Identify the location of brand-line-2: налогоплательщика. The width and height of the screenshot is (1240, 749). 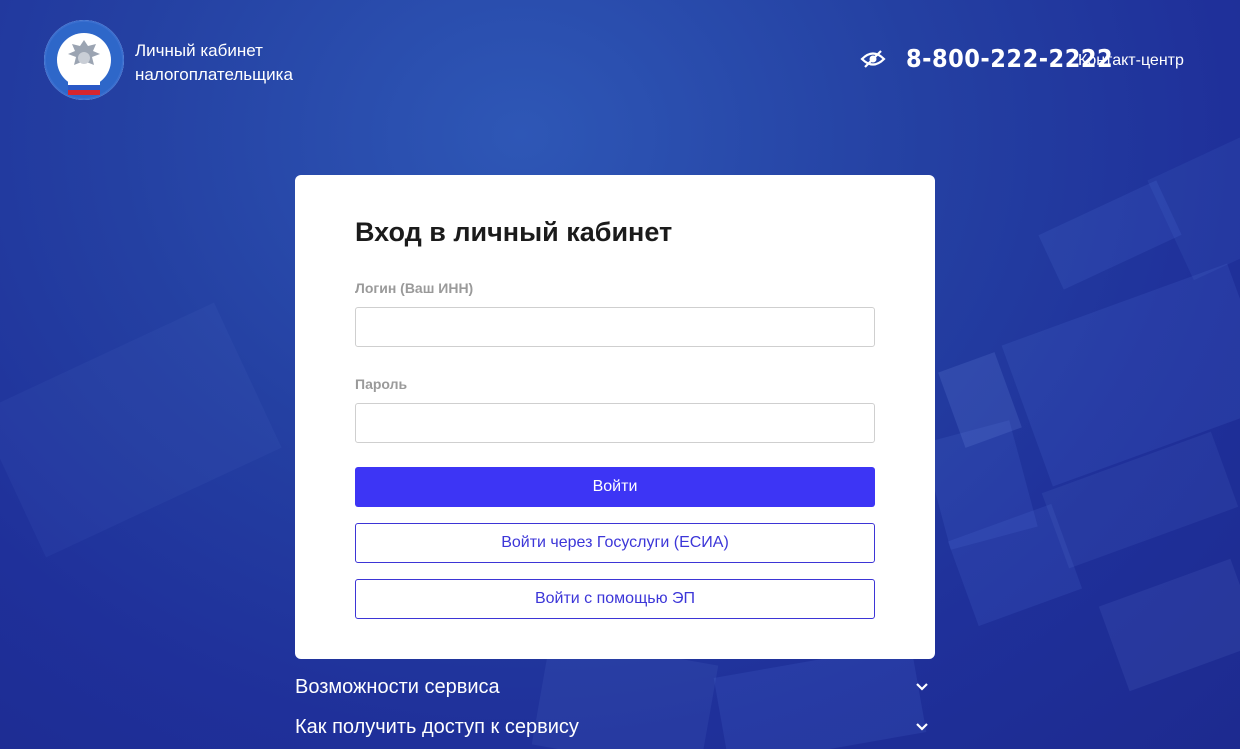
(214, 74).